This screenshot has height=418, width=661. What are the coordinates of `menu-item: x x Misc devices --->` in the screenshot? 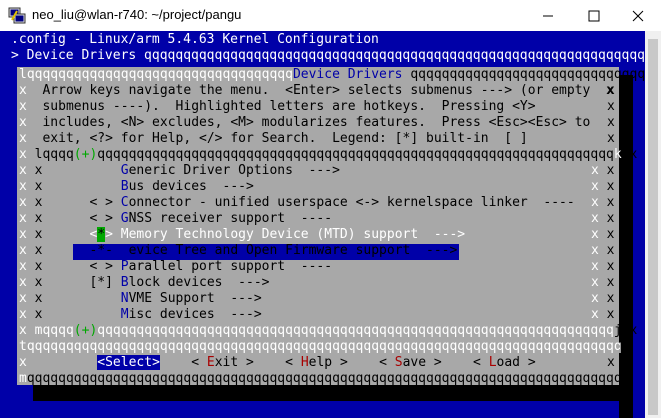 It's located at (140, 315).